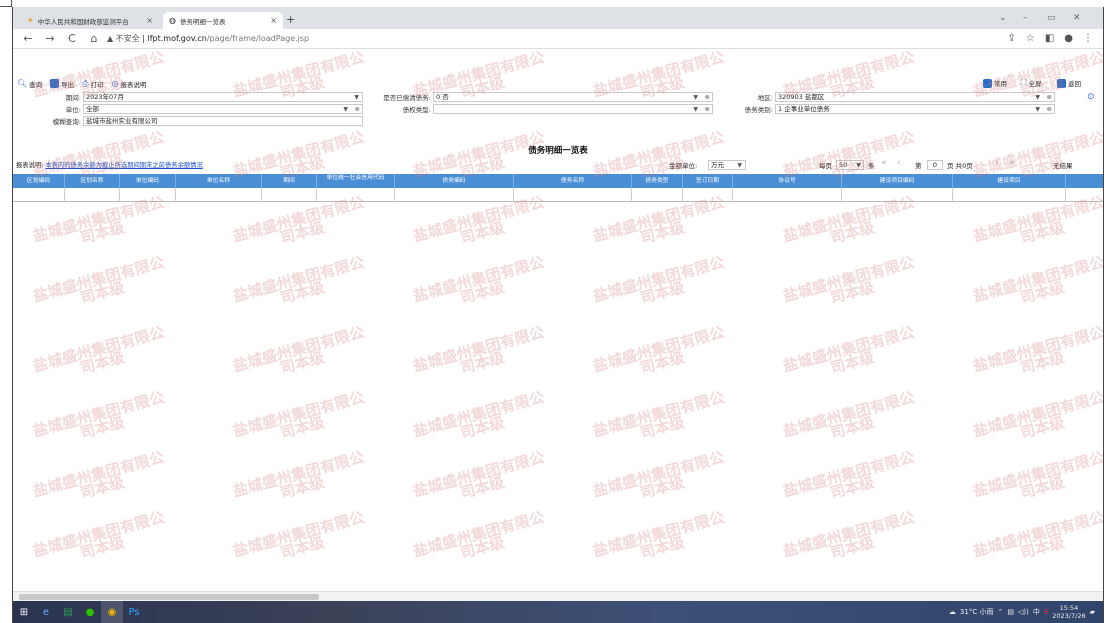 The height and width of the screenshot is (623, 1114). Describe the element at coordinates (897, 181) in the screenshot. I see `column-header: 建设项目编码` at that location.